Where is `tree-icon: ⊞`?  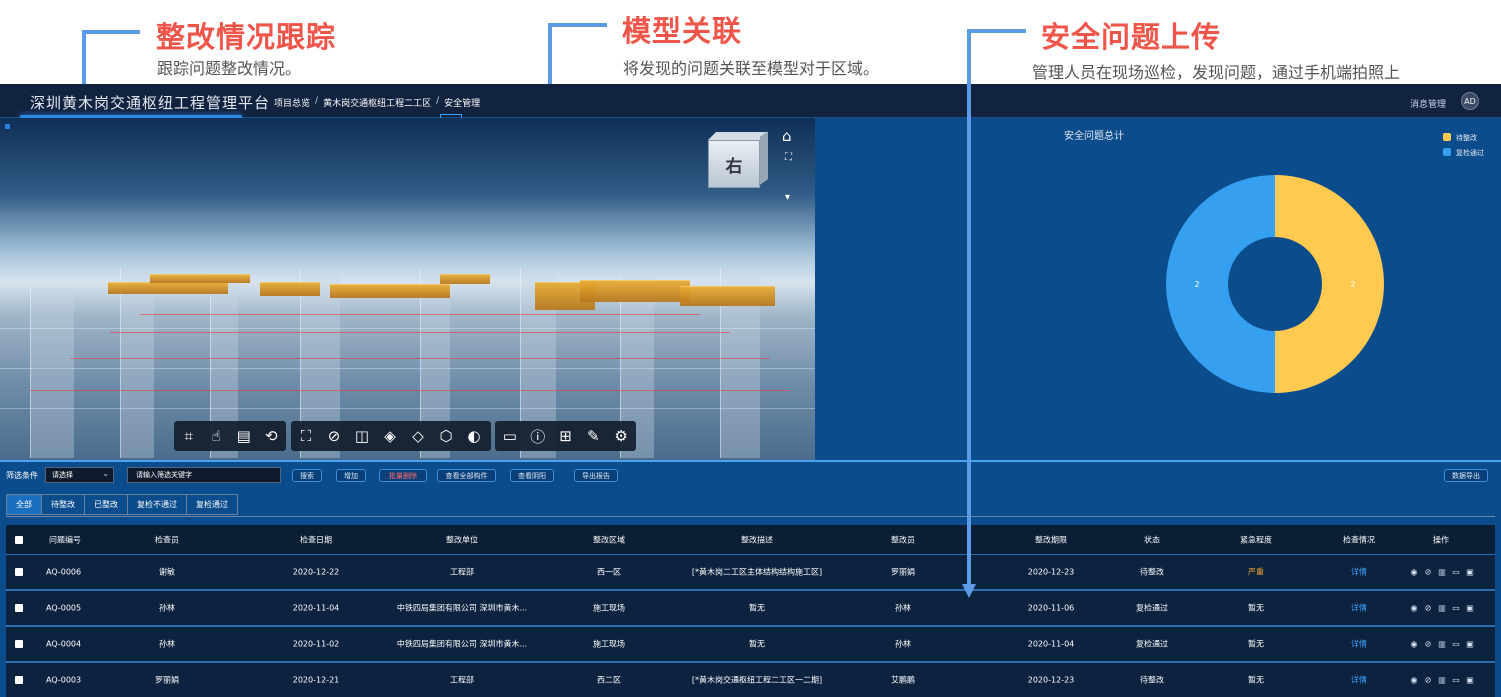
tree-icon: ⊞ is located at coordinates (566, 436).